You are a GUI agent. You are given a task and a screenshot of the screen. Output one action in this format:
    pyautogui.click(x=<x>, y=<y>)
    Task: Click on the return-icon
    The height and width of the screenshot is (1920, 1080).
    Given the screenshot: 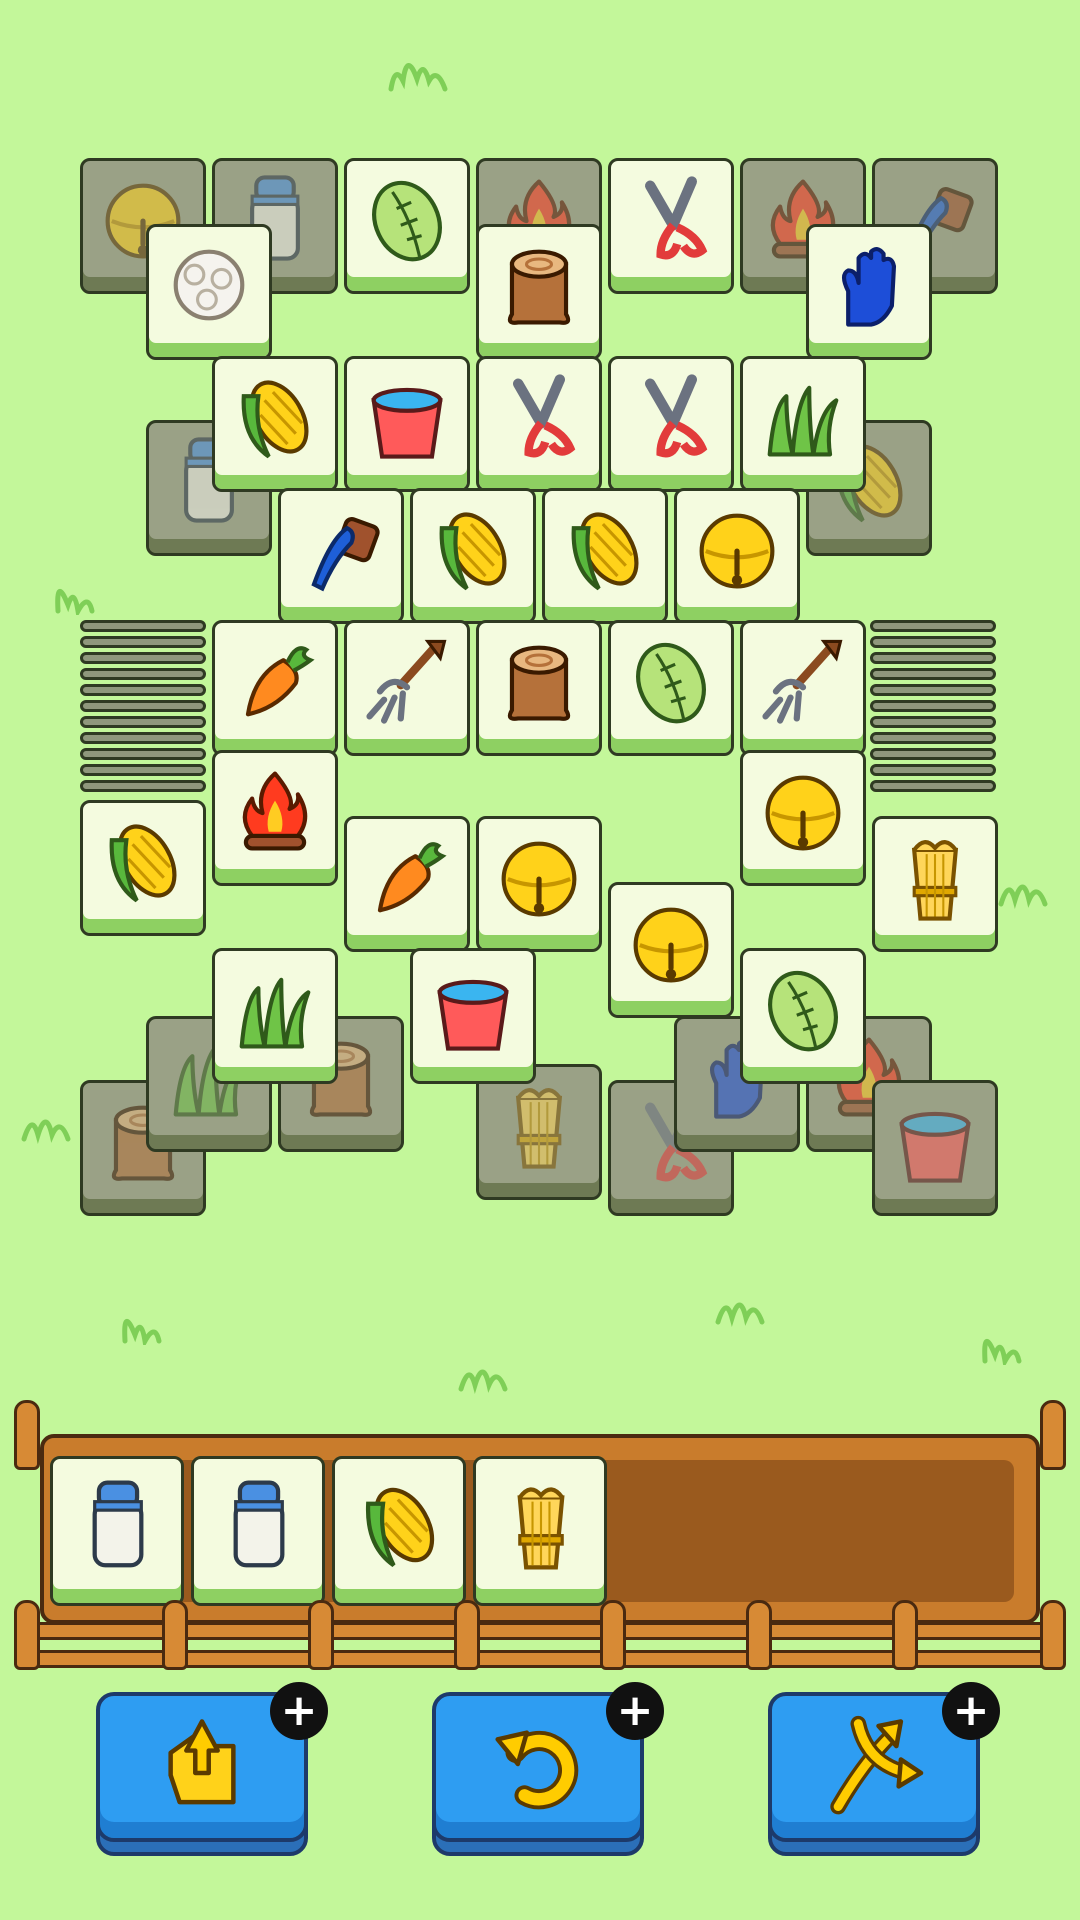 What is the action you would take?
    pyautogui.click(x=202, y=1762)
    